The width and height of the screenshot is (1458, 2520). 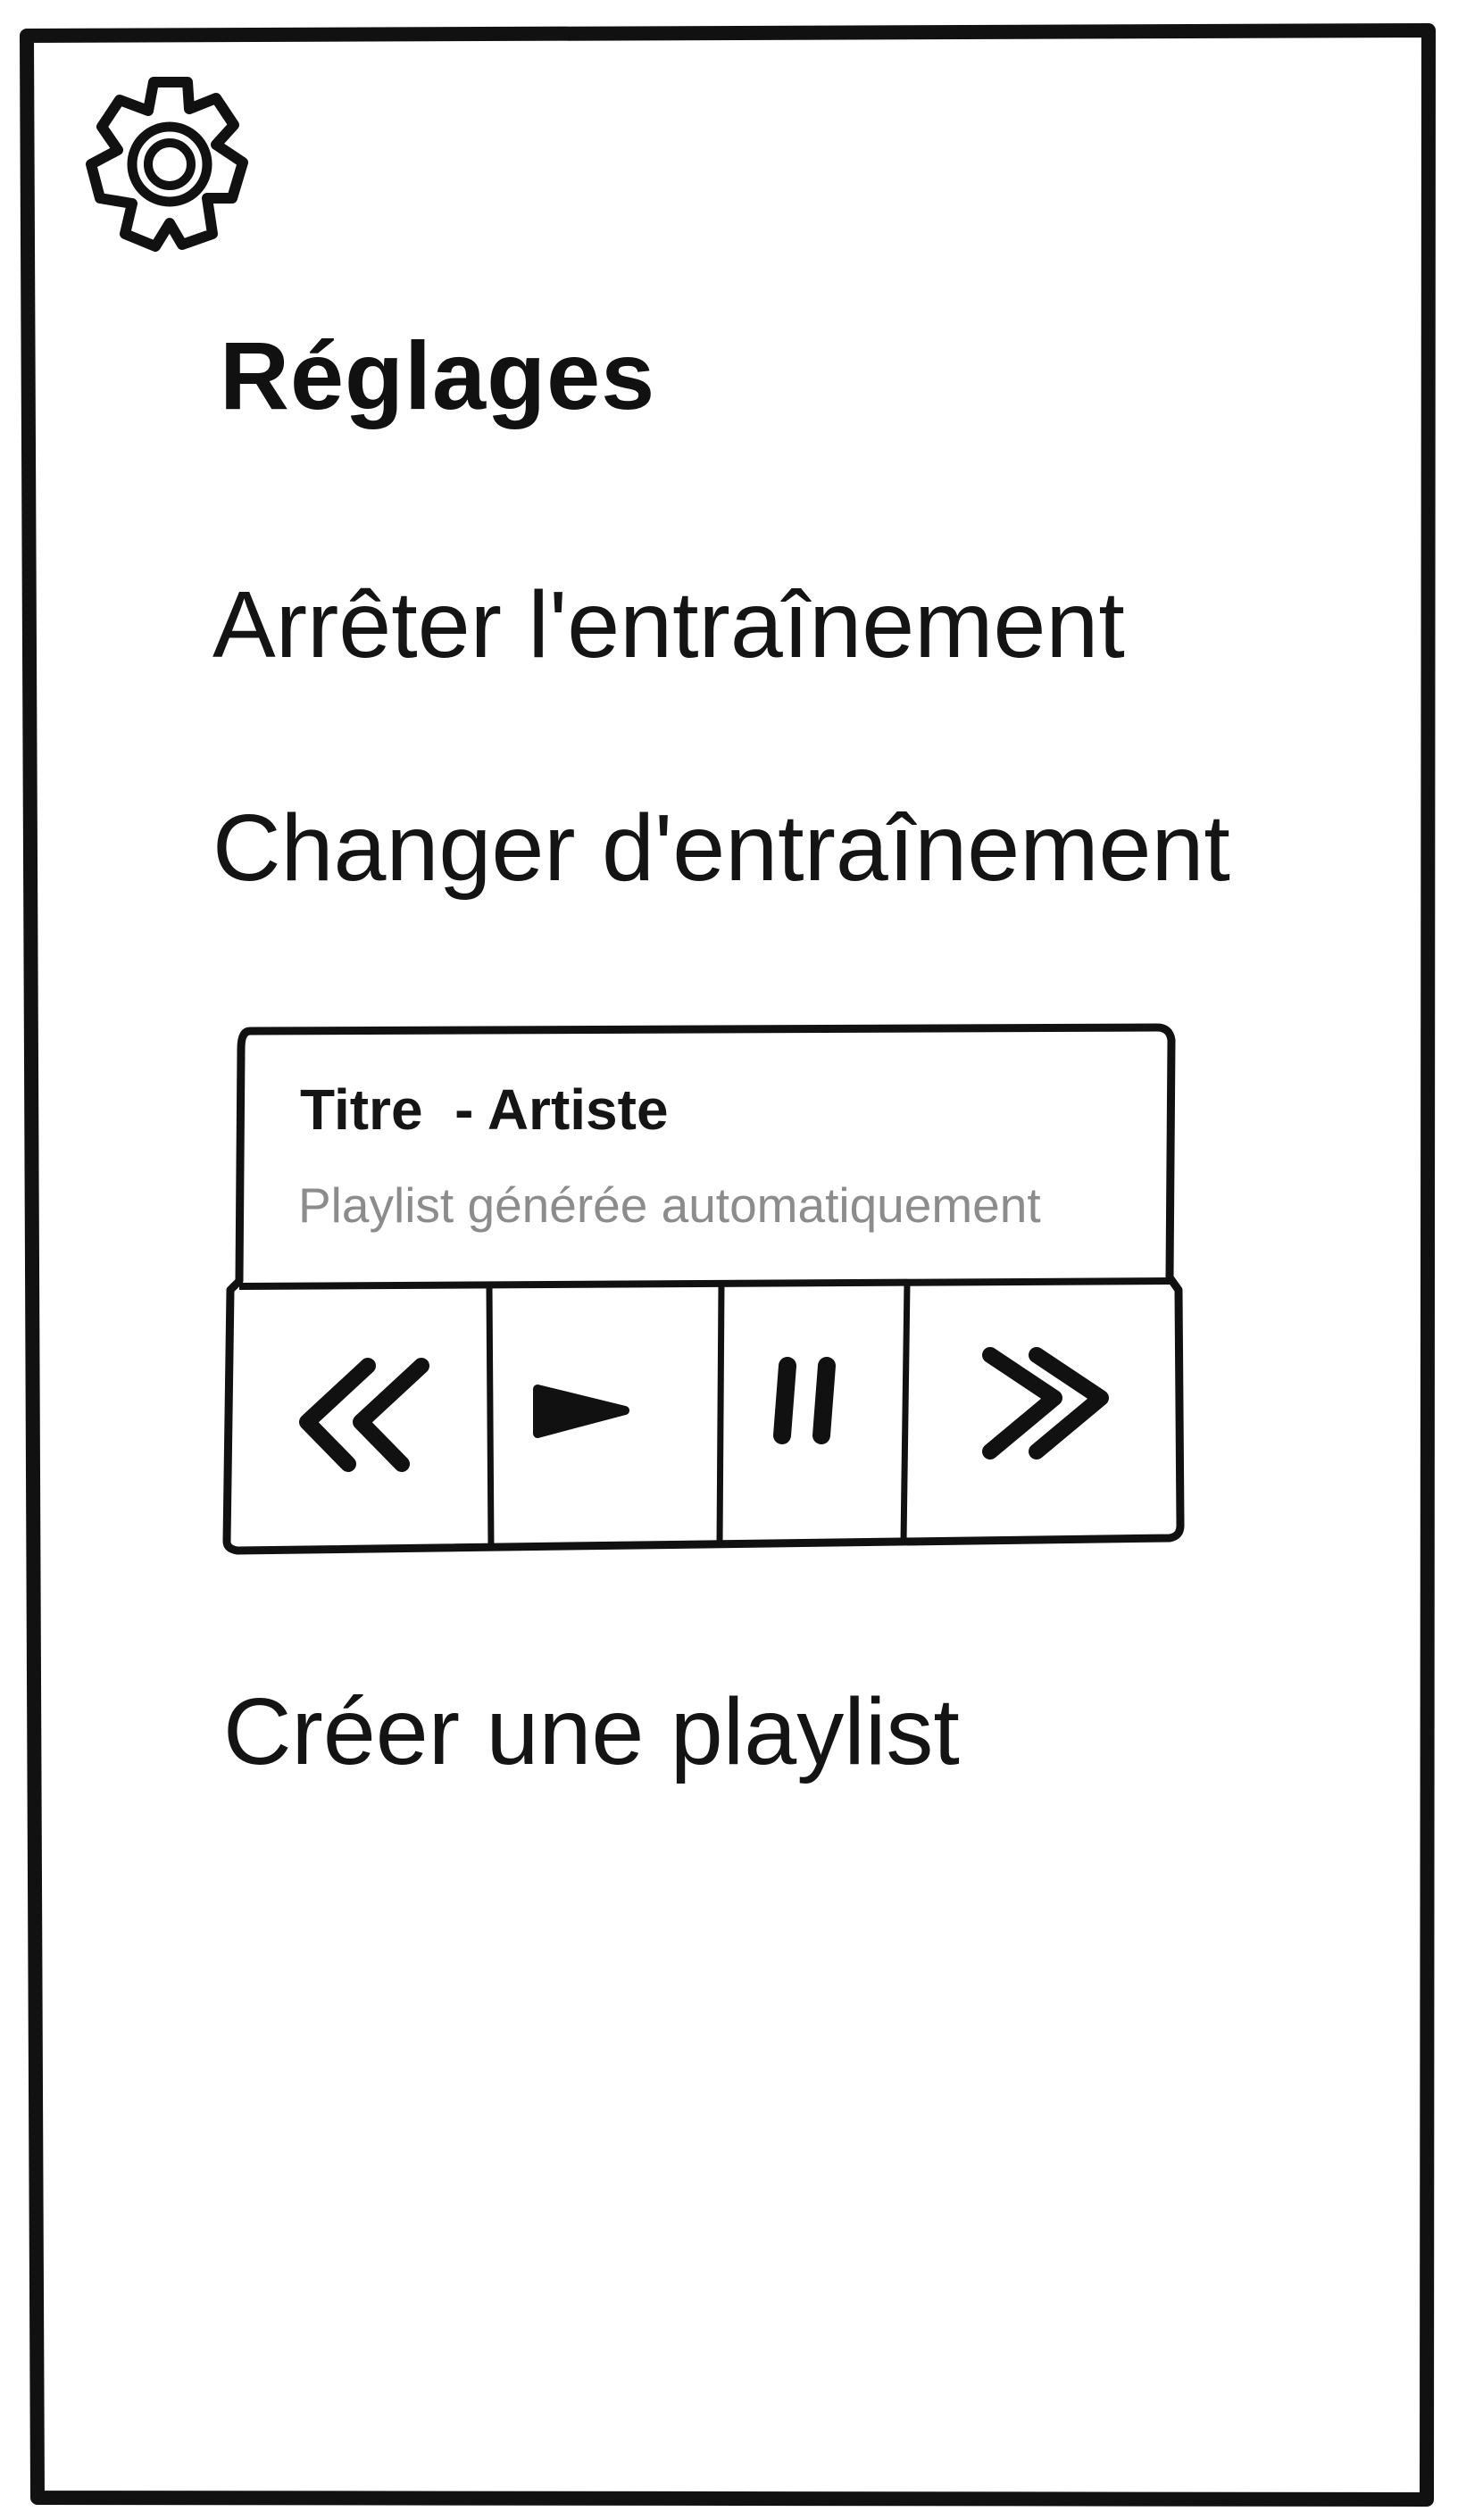 I want to click on page-title: Réglages, so click(x=438, y=375).